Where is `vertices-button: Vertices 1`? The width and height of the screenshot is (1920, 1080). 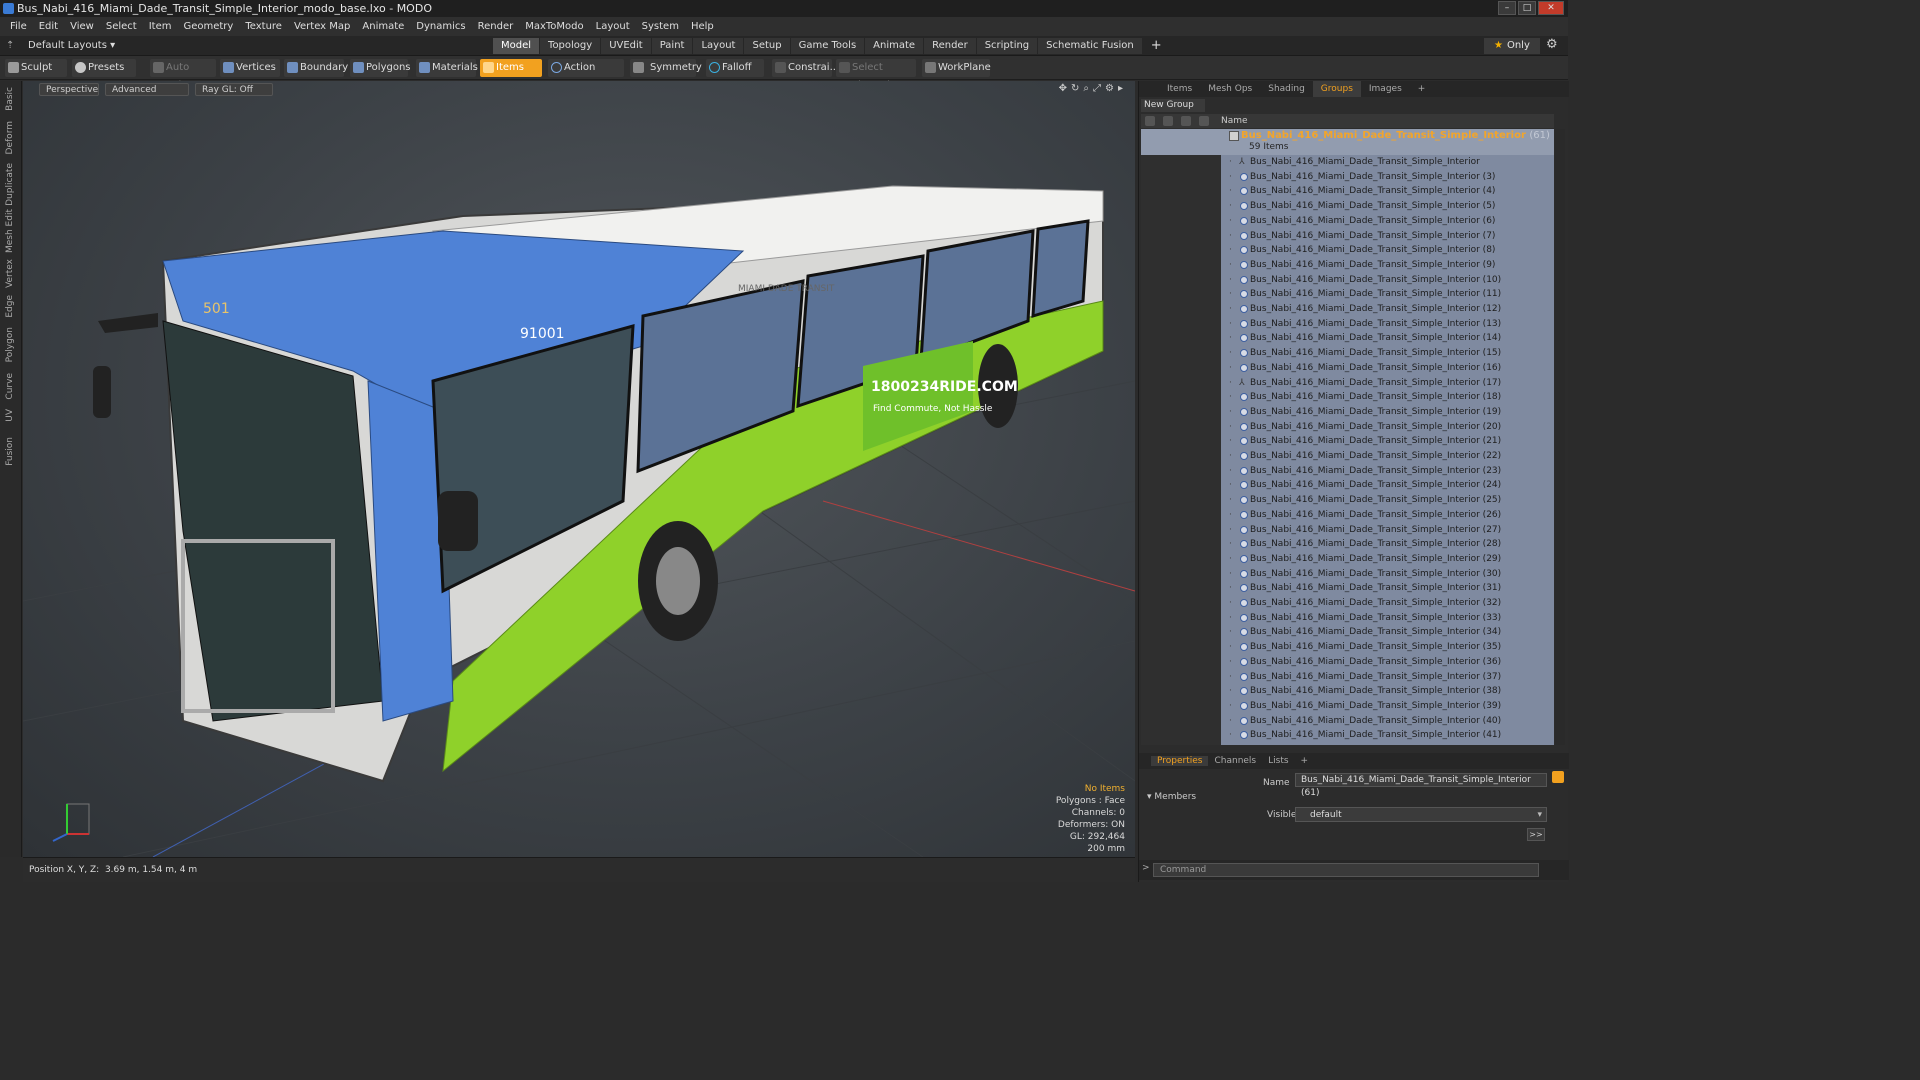 vertices-button: Vertices 1 is located at coordinates (250, 75).